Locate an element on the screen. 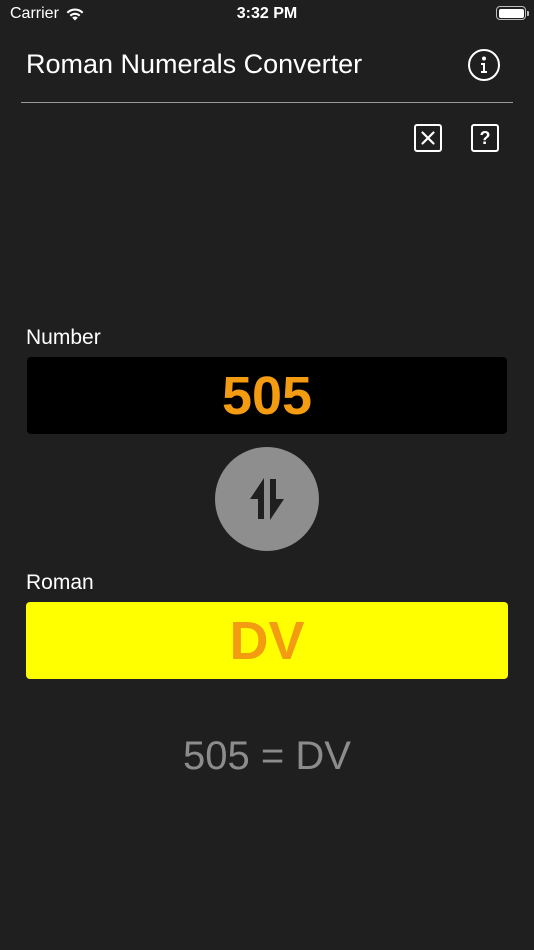 Image resolution: width=534 pixels, height=950 pixels. number-input: 505 is located at coordinates (267, 395).